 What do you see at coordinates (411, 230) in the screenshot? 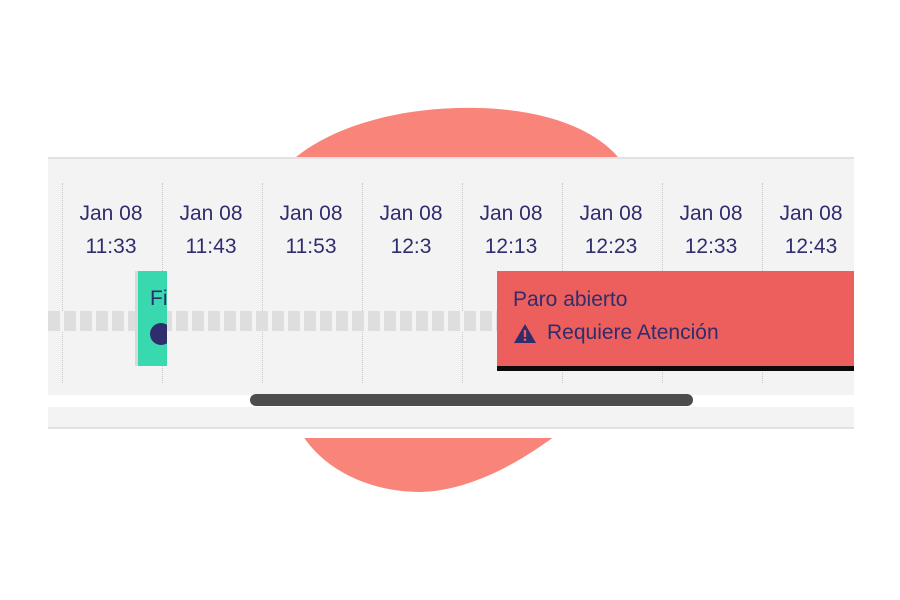
I see `time-label: Jan 08 12:3` at bounding box center [411, 230].